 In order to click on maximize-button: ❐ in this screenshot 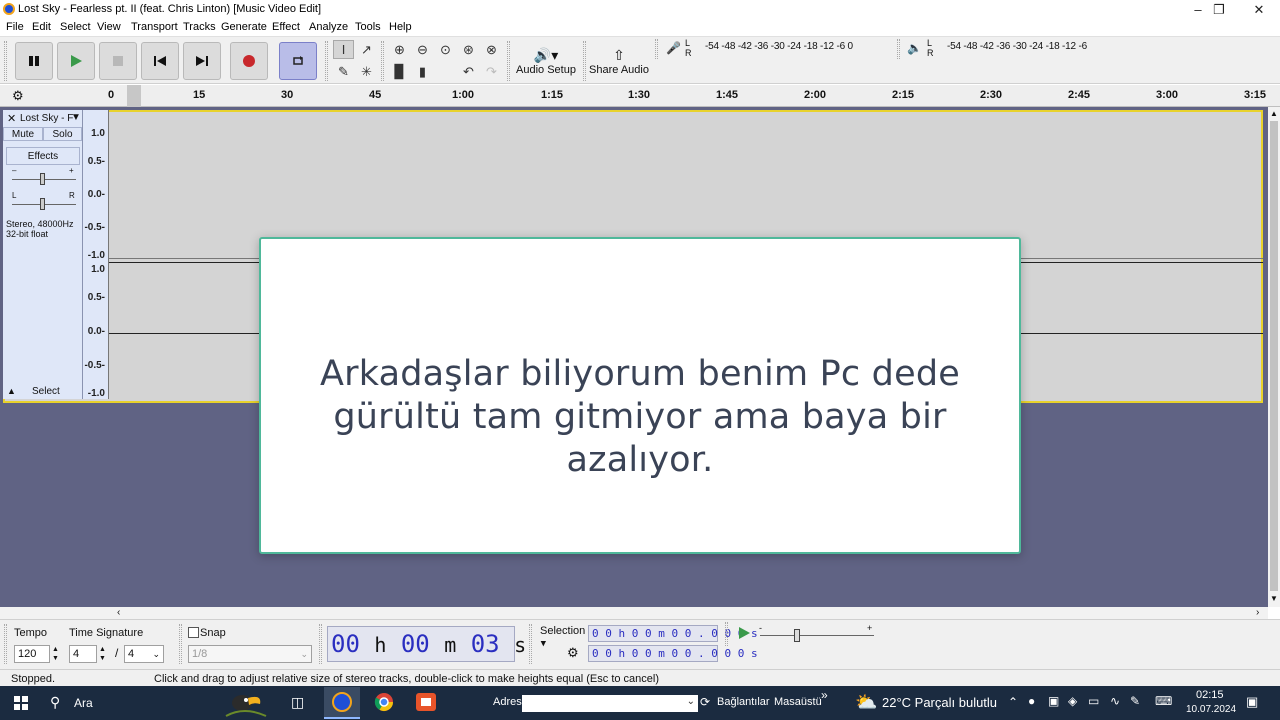, I will do `click(1219, 9)`.